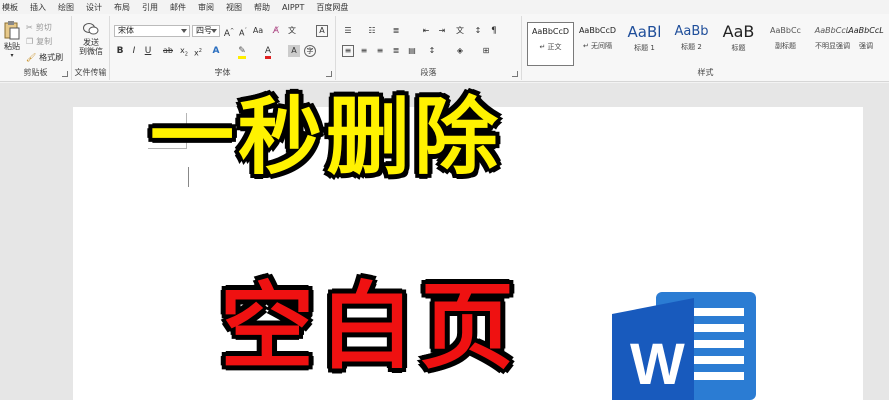  Describe the element at coordinates (428, 72) in the screenshot. I see `paragraph-group-label: 段落` at that location.